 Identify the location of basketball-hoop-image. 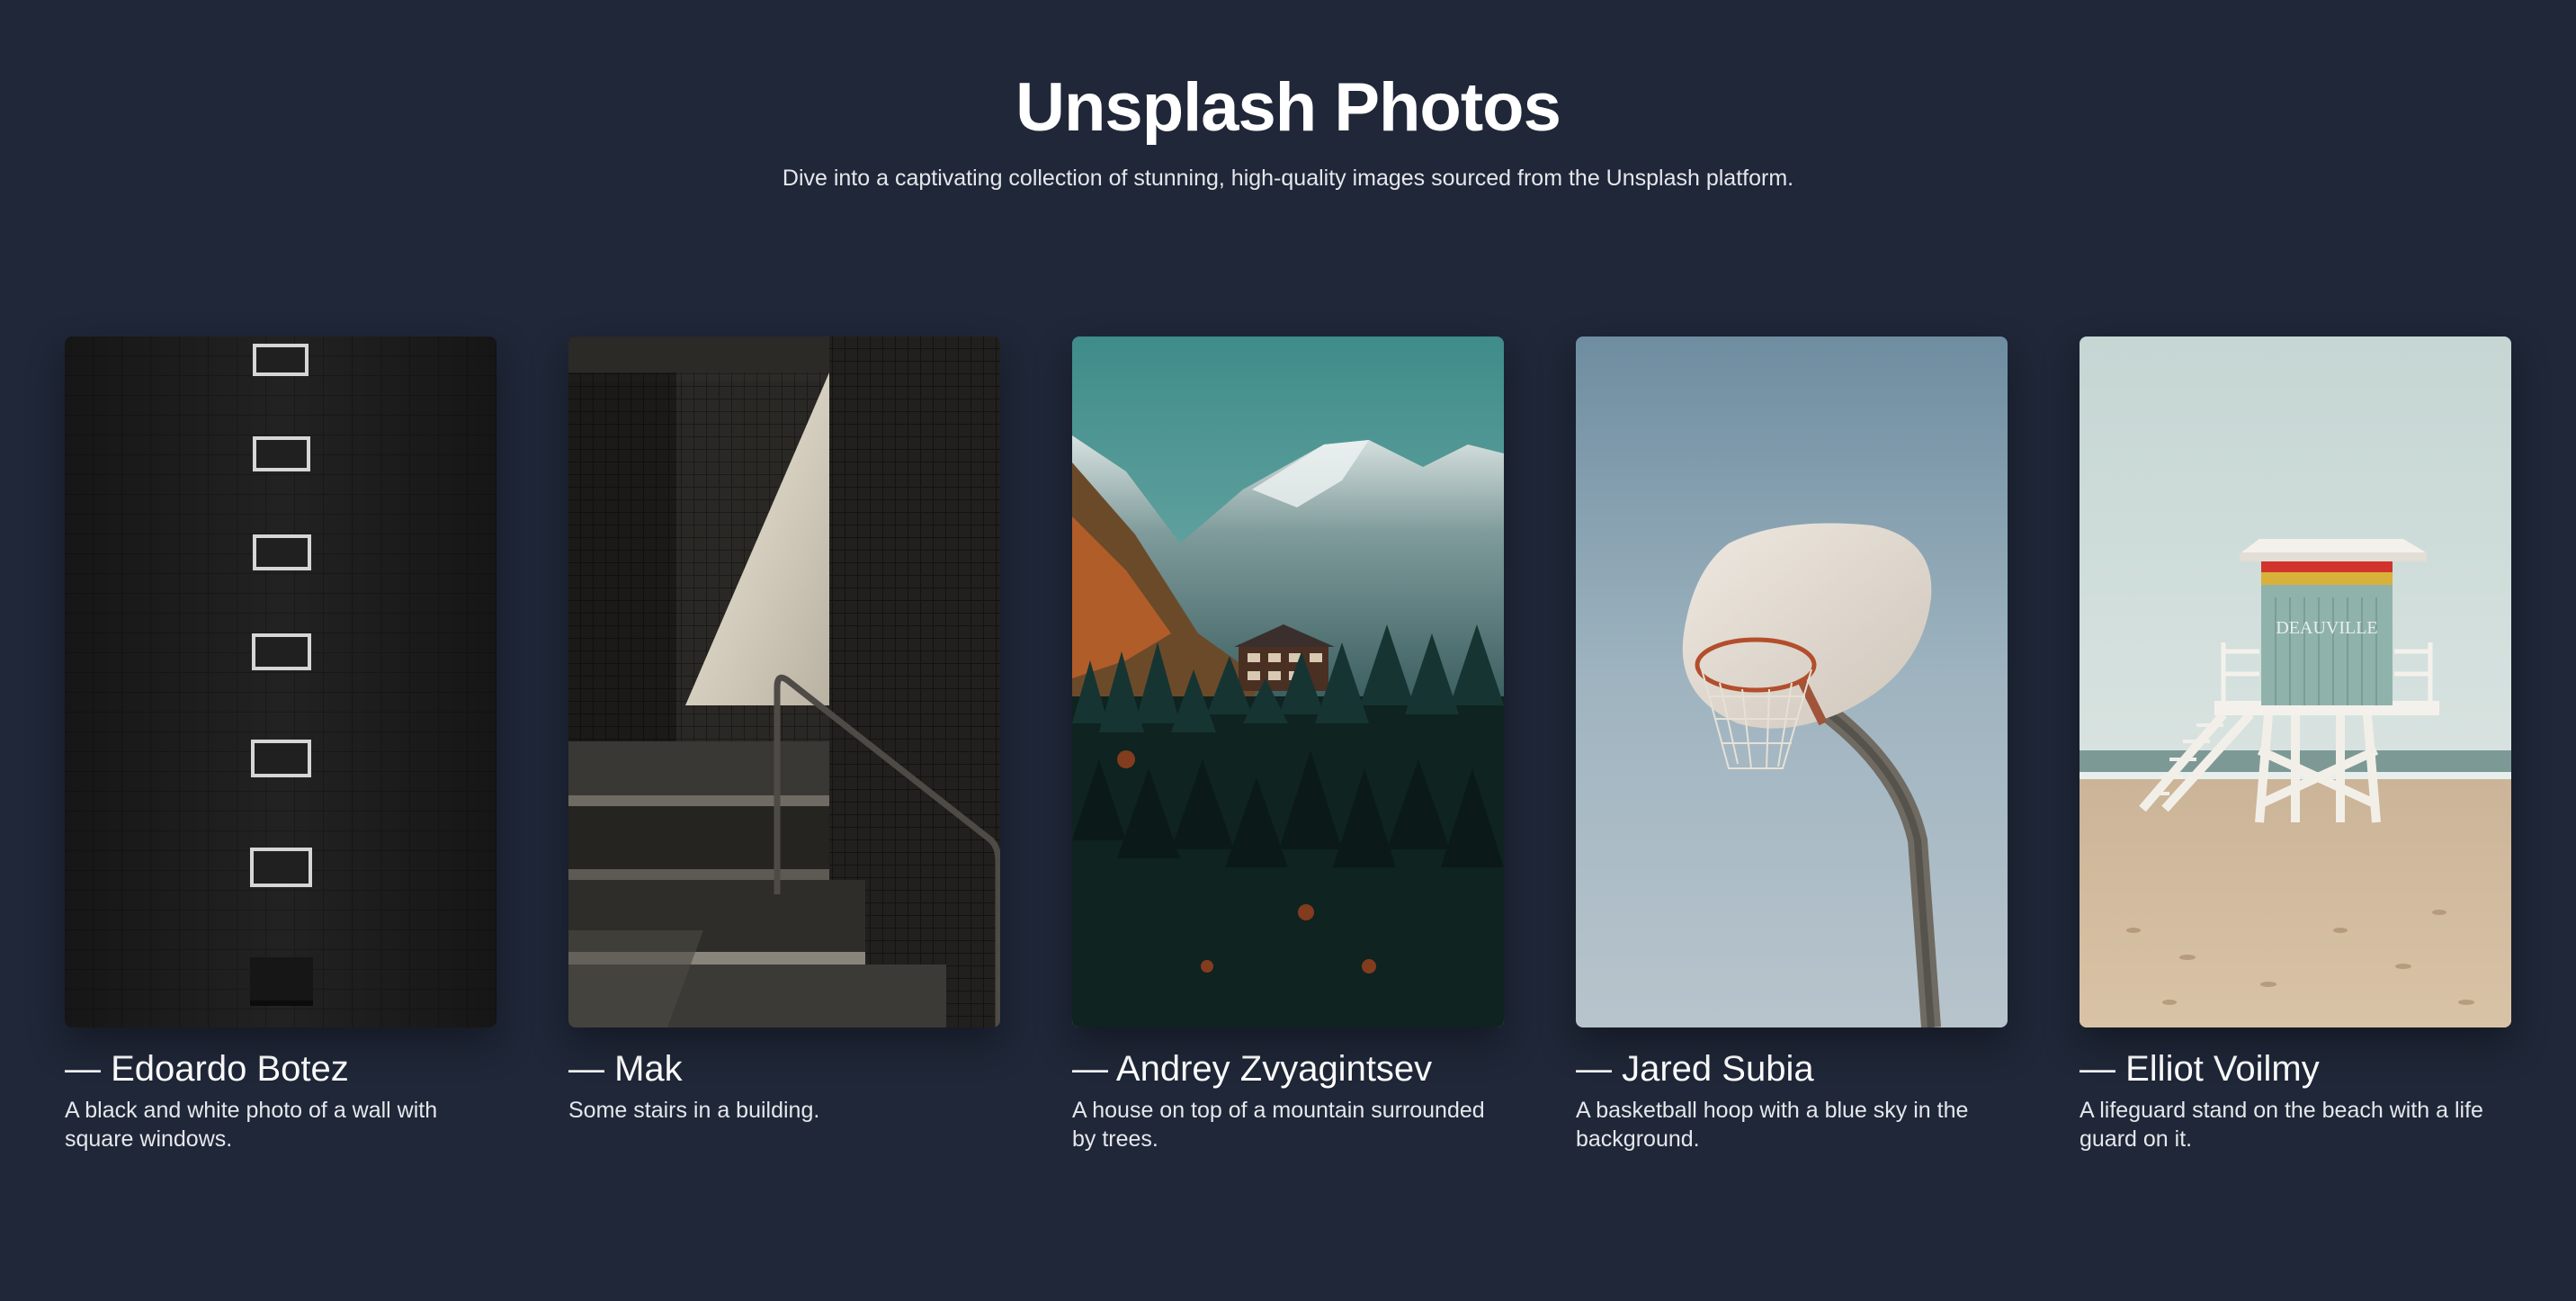
(1792, 681).